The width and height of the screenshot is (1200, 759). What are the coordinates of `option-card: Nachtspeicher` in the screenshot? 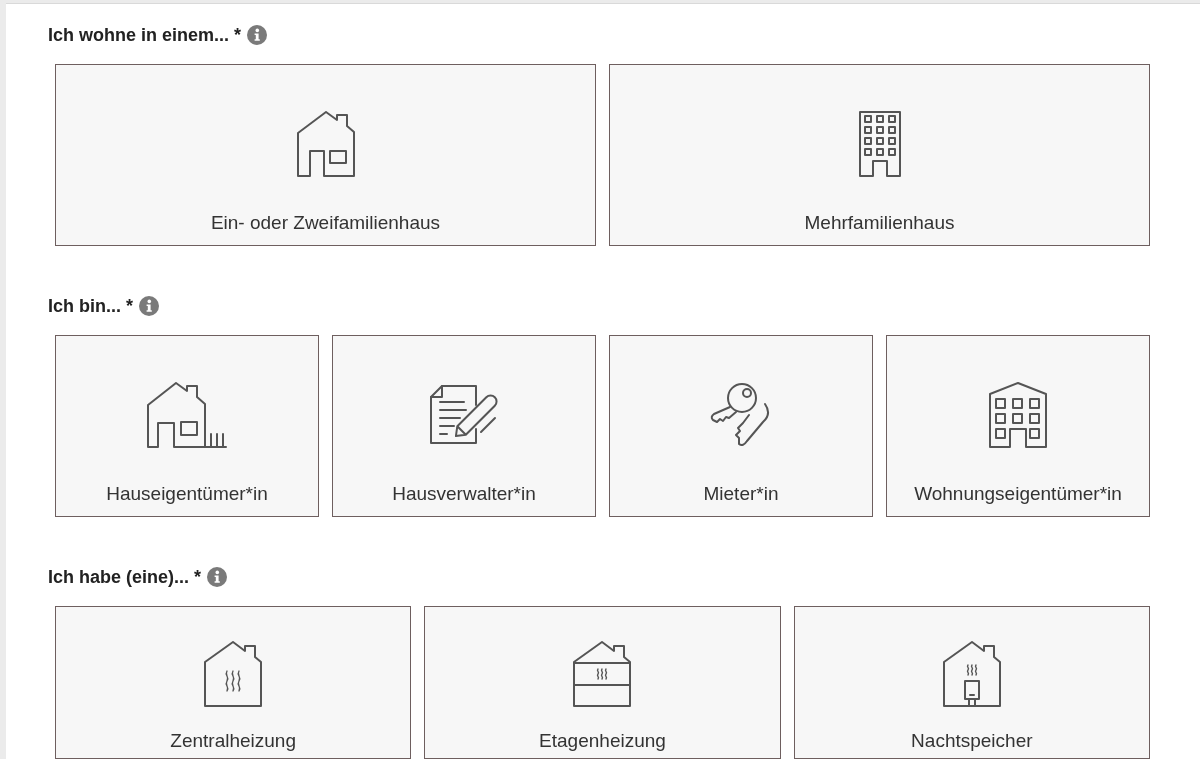 It's located at (971, 682).